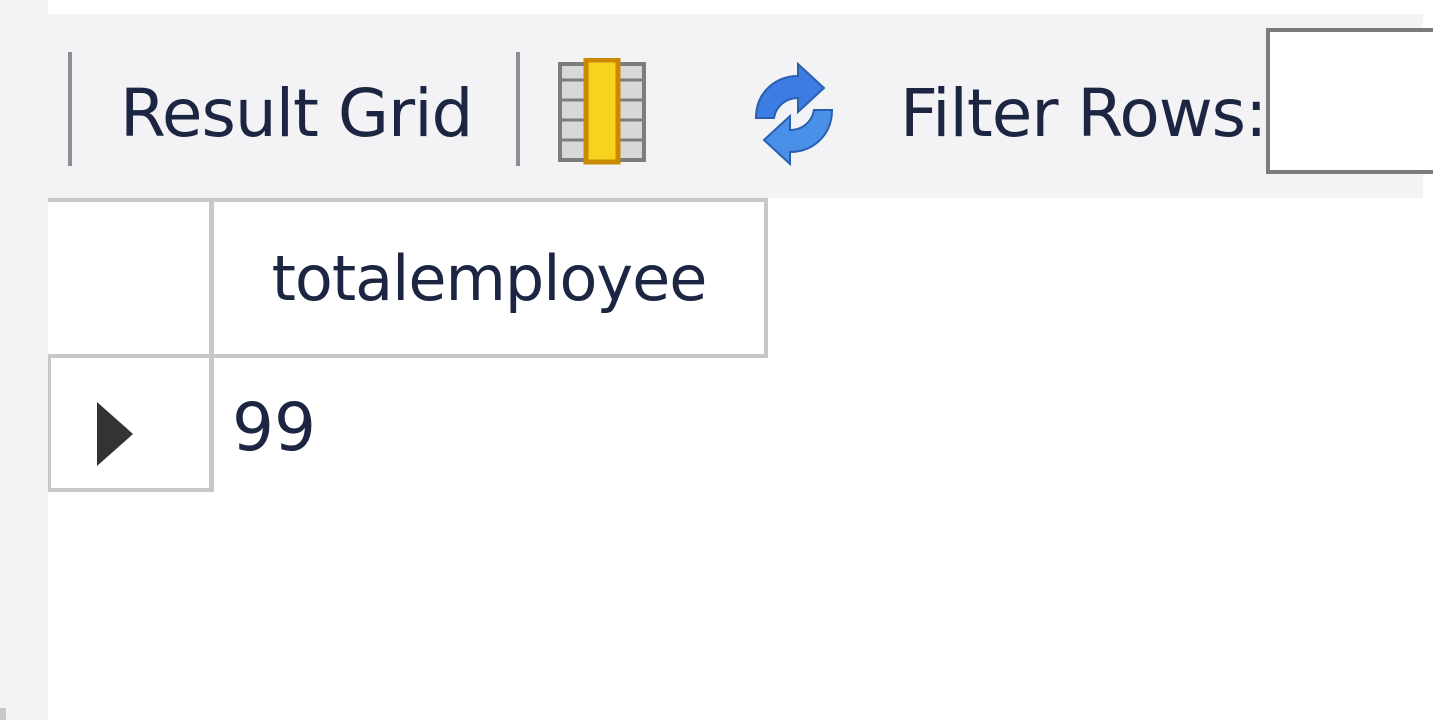  Describe the element at coordinates (716, 7) in the screenshot. I see `top-strip` at that location.